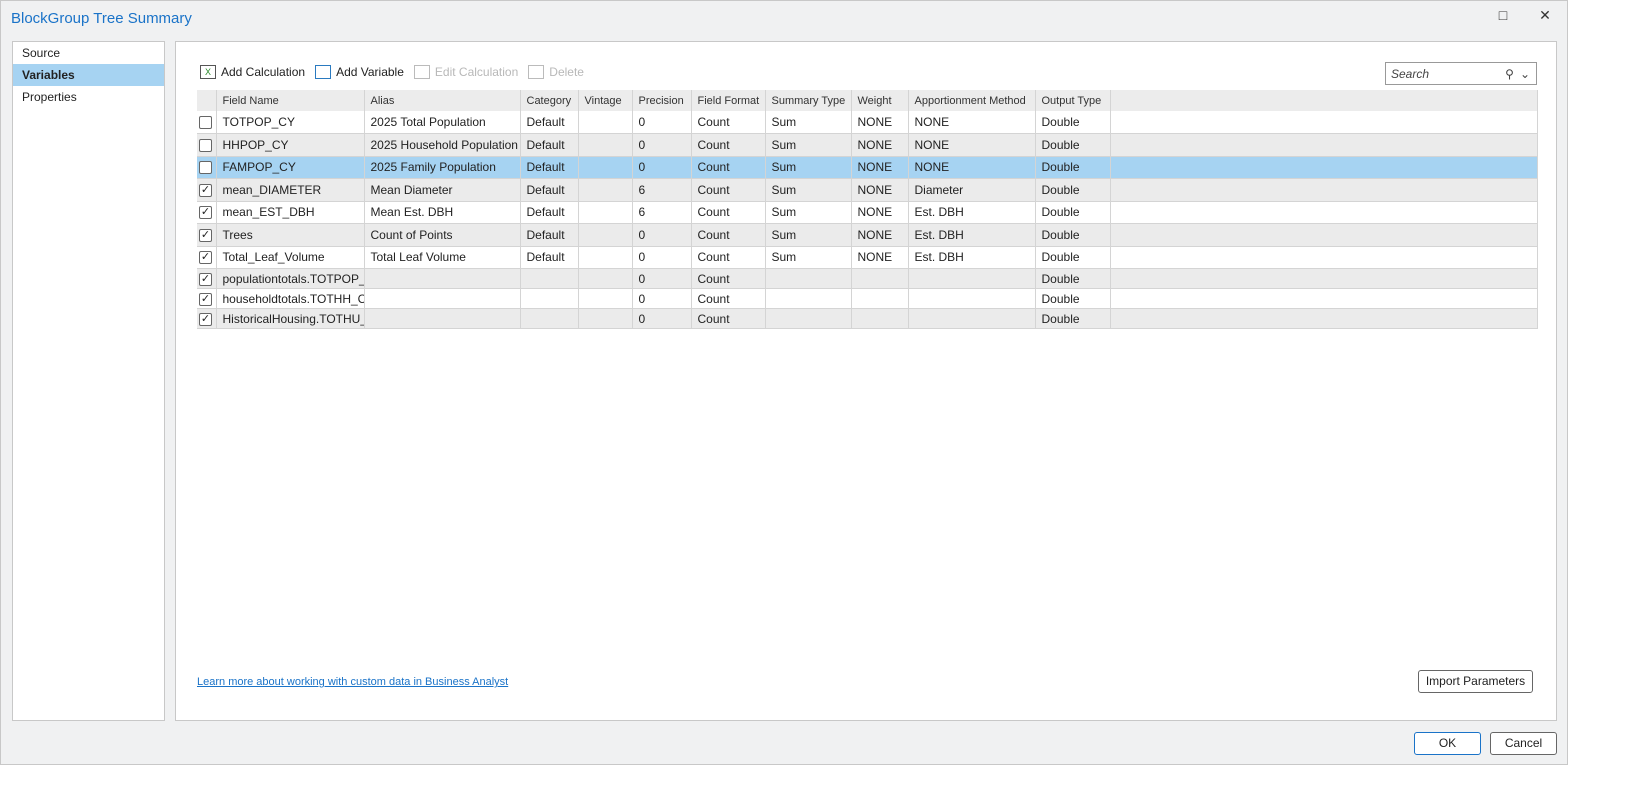 The image size is (1644, 802). What do you see at coordinates (290, 278) in the screenshot?
I see `table-cell: populationtotals.TOTPOP_CY` at bounding box center [290, 278].